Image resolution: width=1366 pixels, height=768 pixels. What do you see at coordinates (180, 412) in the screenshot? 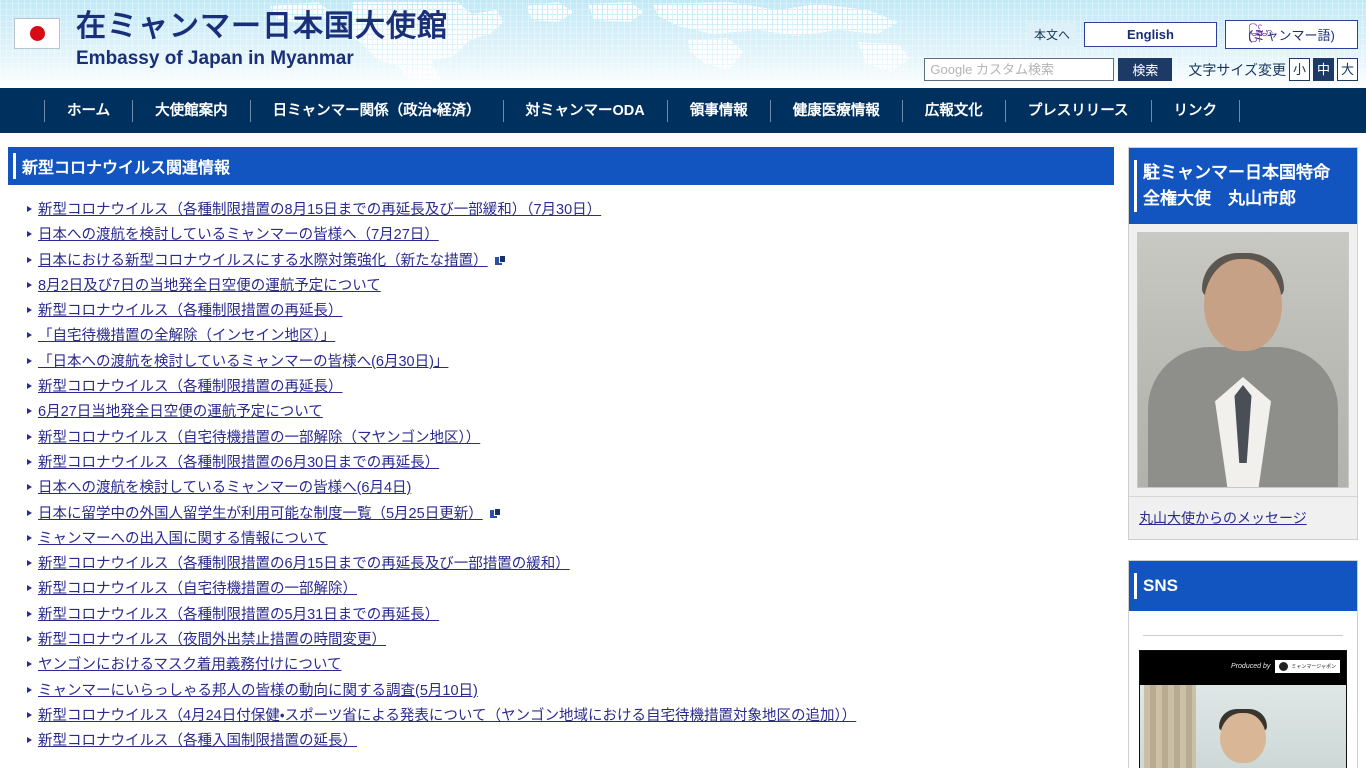
I see `covid-link: 6月27日当地発全日空便の運航予定について` at bounding box center [180, 412].